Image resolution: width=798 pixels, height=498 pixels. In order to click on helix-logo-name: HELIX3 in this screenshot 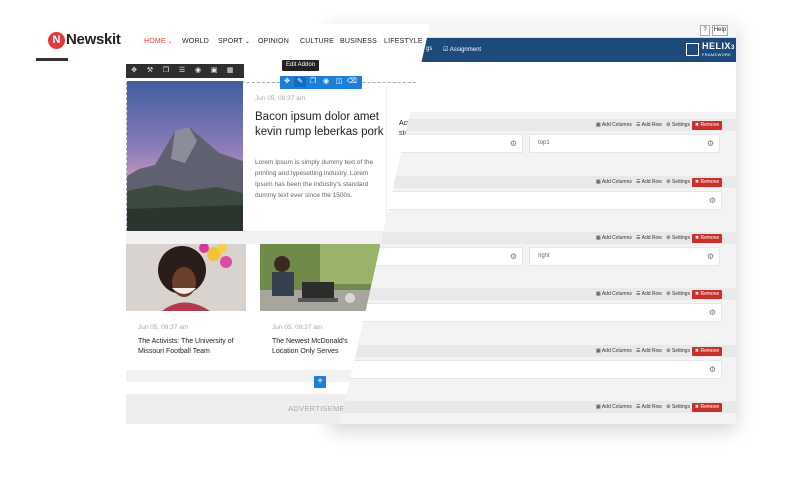, I will do `click(718, 46)`.